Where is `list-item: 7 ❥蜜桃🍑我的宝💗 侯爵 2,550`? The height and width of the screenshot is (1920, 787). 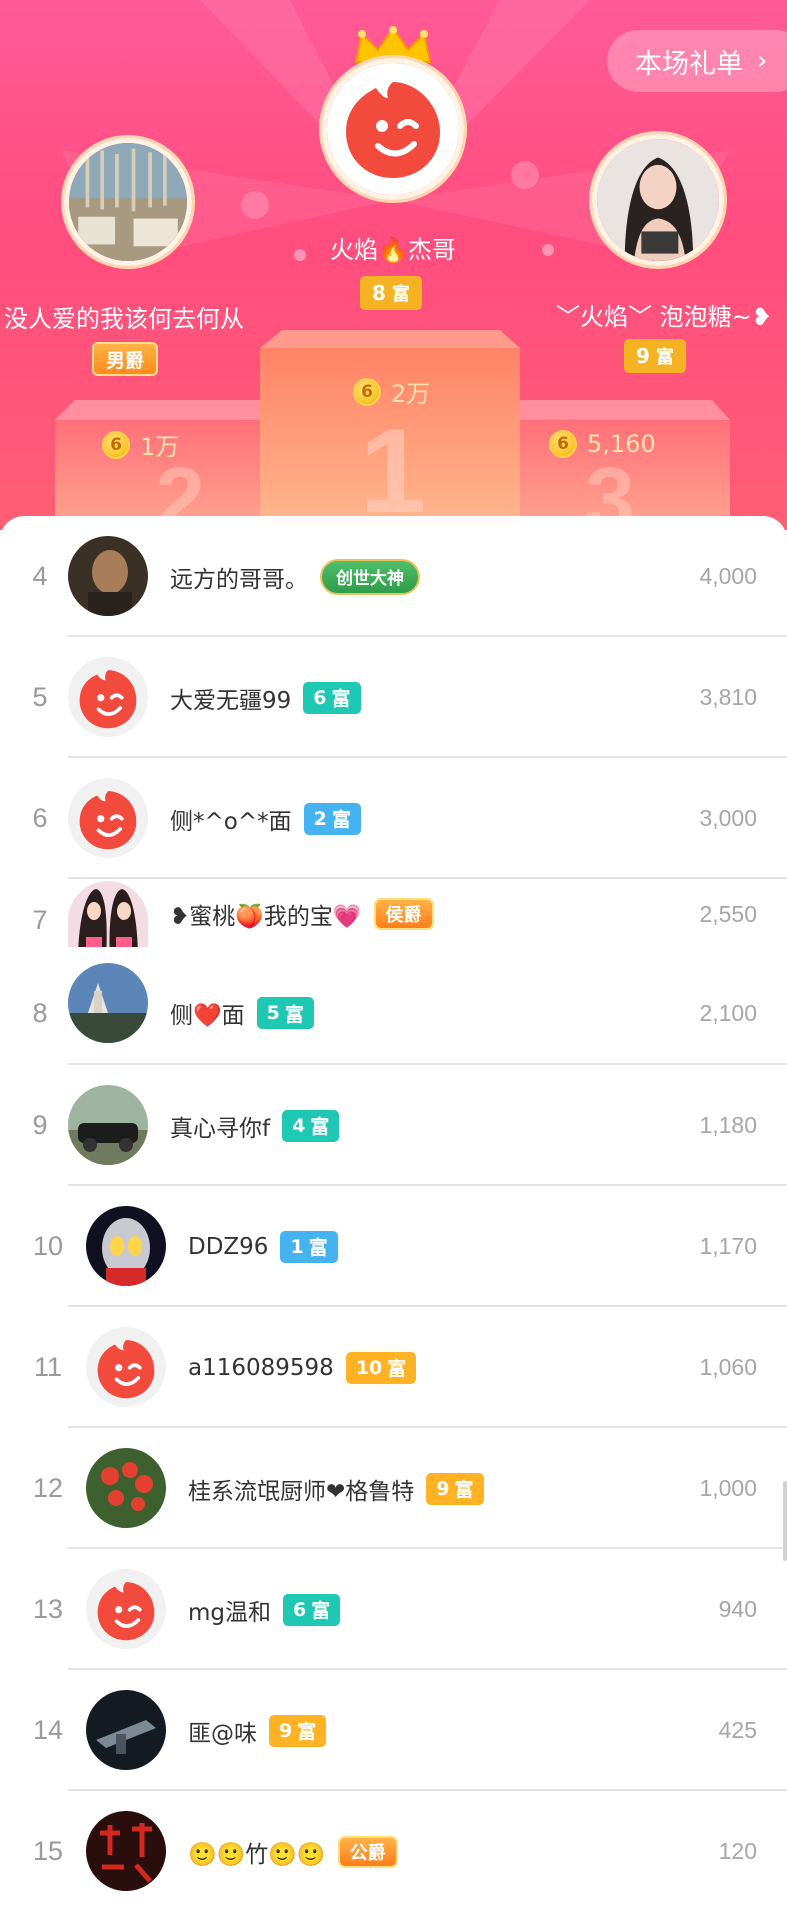
list-item: 7 ❥蜜桃🍑我的宝💗 侯爵 2,550 is located at coordinates (393, 920).